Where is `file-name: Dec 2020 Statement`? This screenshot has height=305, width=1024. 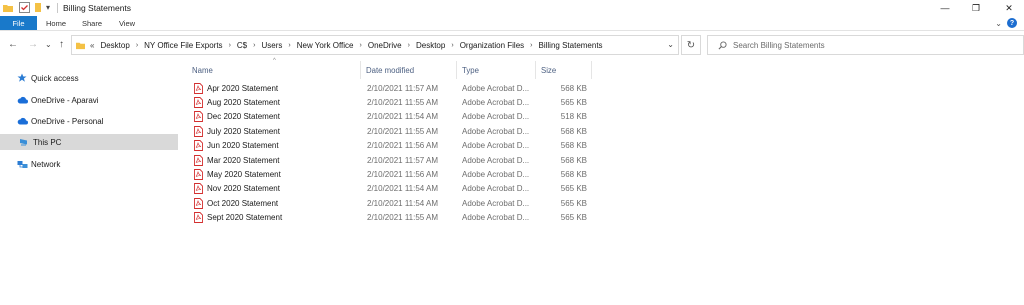
file-name: Dec 2020 Statement is located at coordinates (243, 117).